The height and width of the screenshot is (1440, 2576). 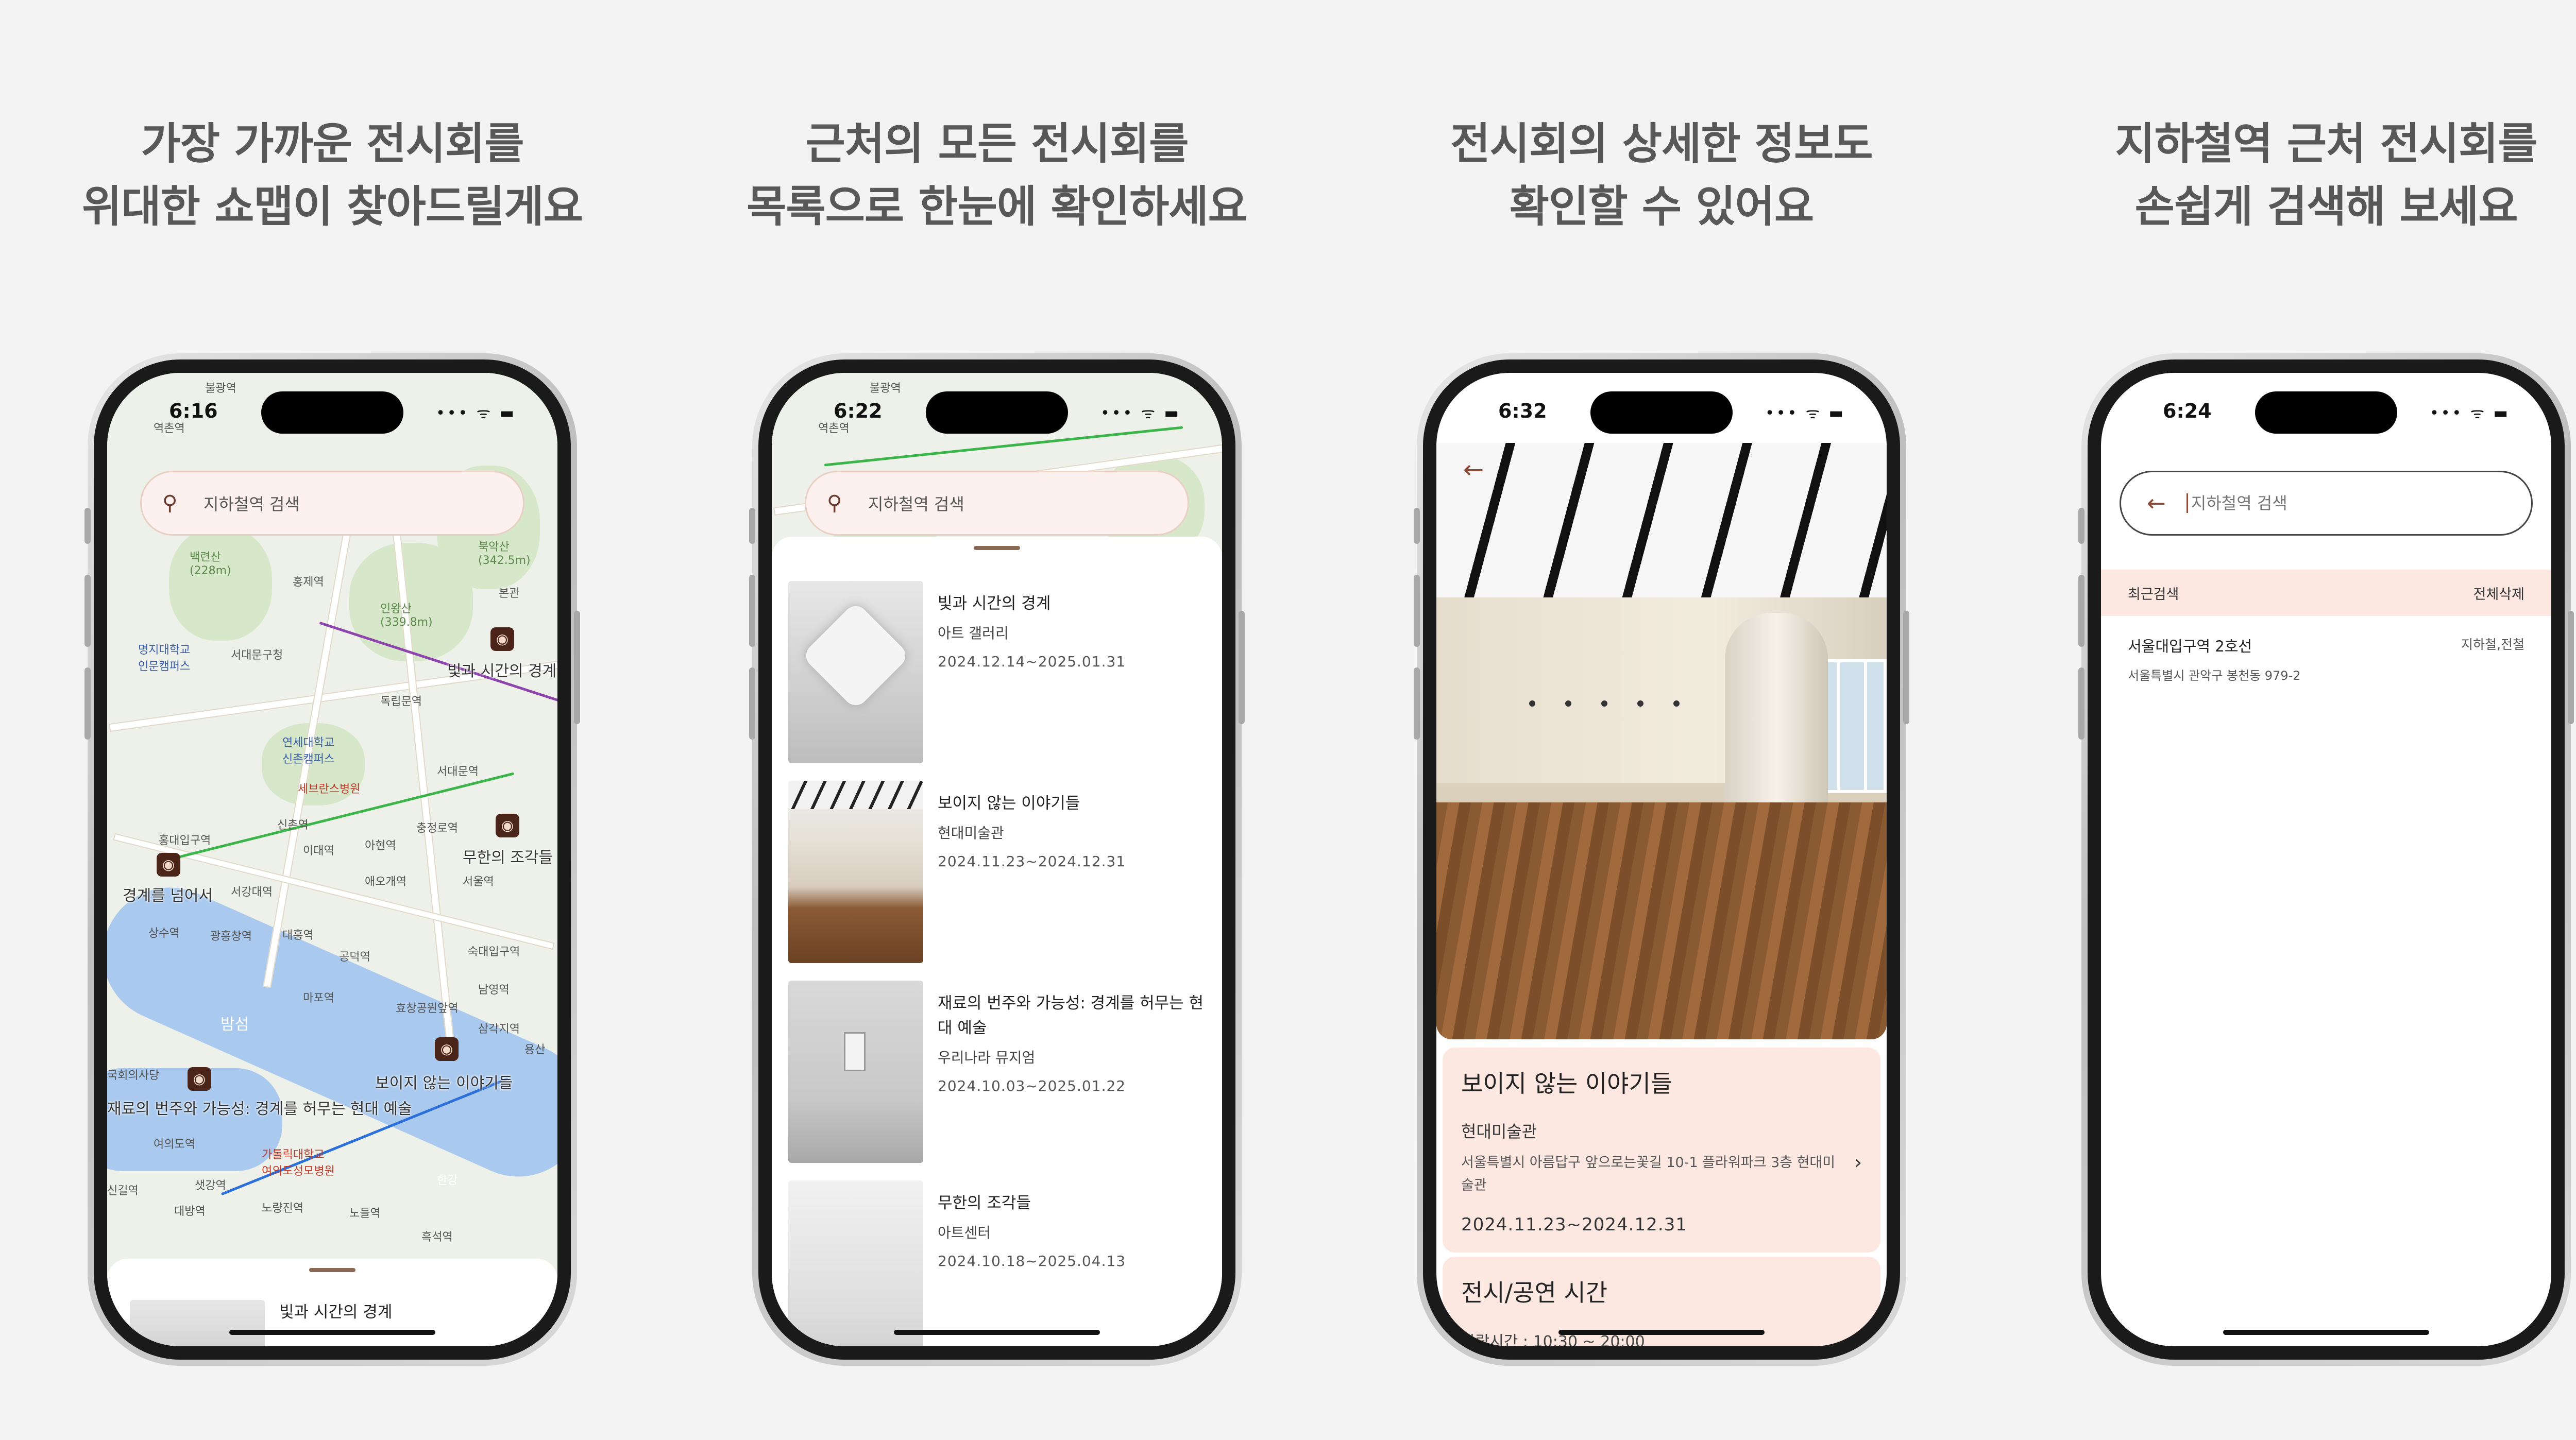 I want to click on phone-list: 불광역 역촌역 6:22 ••• ᯤ ▬ ⚲ 지하철역 검색 빛과 시간의 경계, so click(x=997, y=859).